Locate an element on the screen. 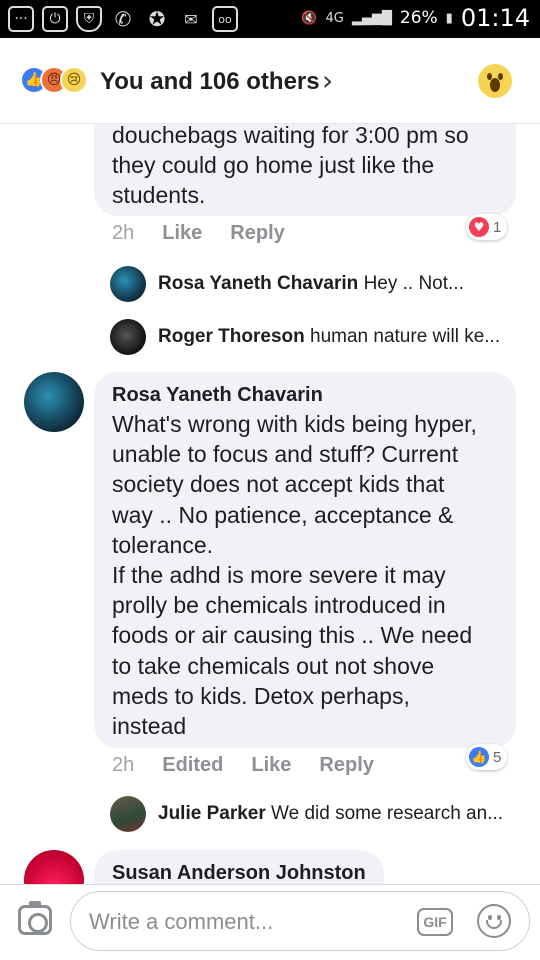 The image size is (540, 960). carrier-icon: ✉ is located at coordinates (191, 19).